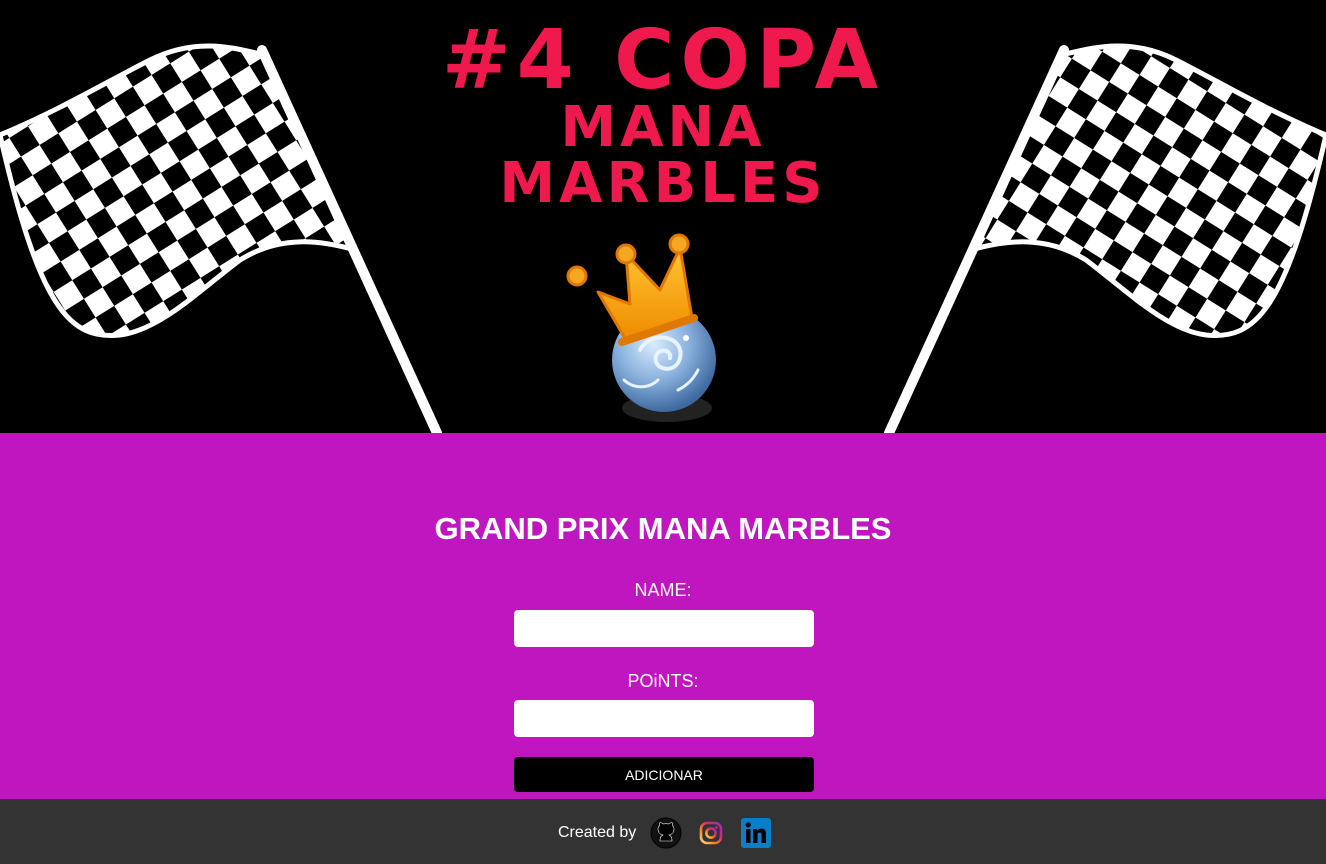  What do you see at coordinates (666, 833) in the screenshot?
I see `github-icon` at bounding box center [666, 833].